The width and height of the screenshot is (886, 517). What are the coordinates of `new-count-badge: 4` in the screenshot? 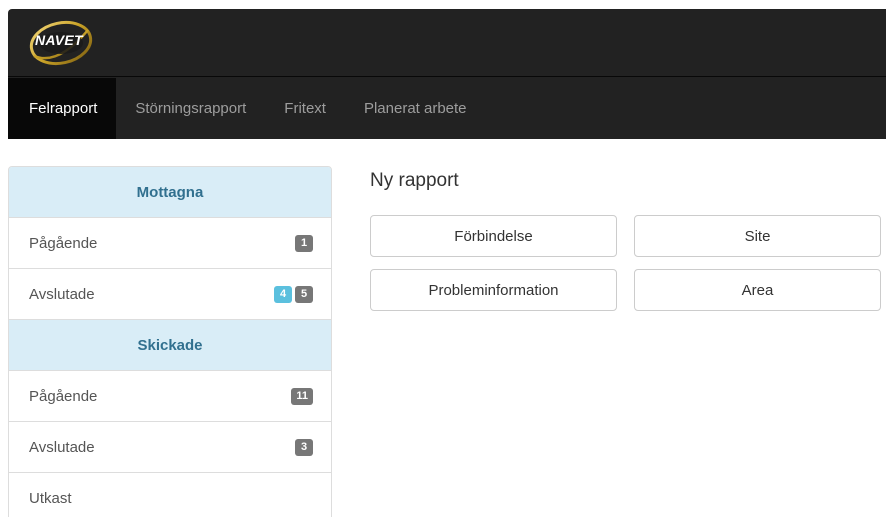 It's located at (283, 294).